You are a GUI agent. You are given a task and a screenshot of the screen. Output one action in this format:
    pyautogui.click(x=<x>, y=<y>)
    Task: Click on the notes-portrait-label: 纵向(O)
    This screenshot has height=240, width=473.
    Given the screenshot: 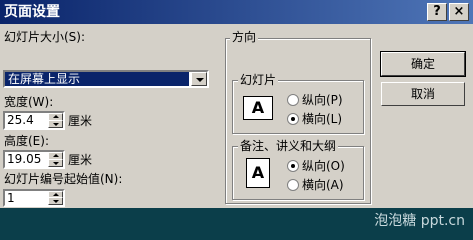 What is the action you would take?
    pyautogui.click(x=323, y=166)
    